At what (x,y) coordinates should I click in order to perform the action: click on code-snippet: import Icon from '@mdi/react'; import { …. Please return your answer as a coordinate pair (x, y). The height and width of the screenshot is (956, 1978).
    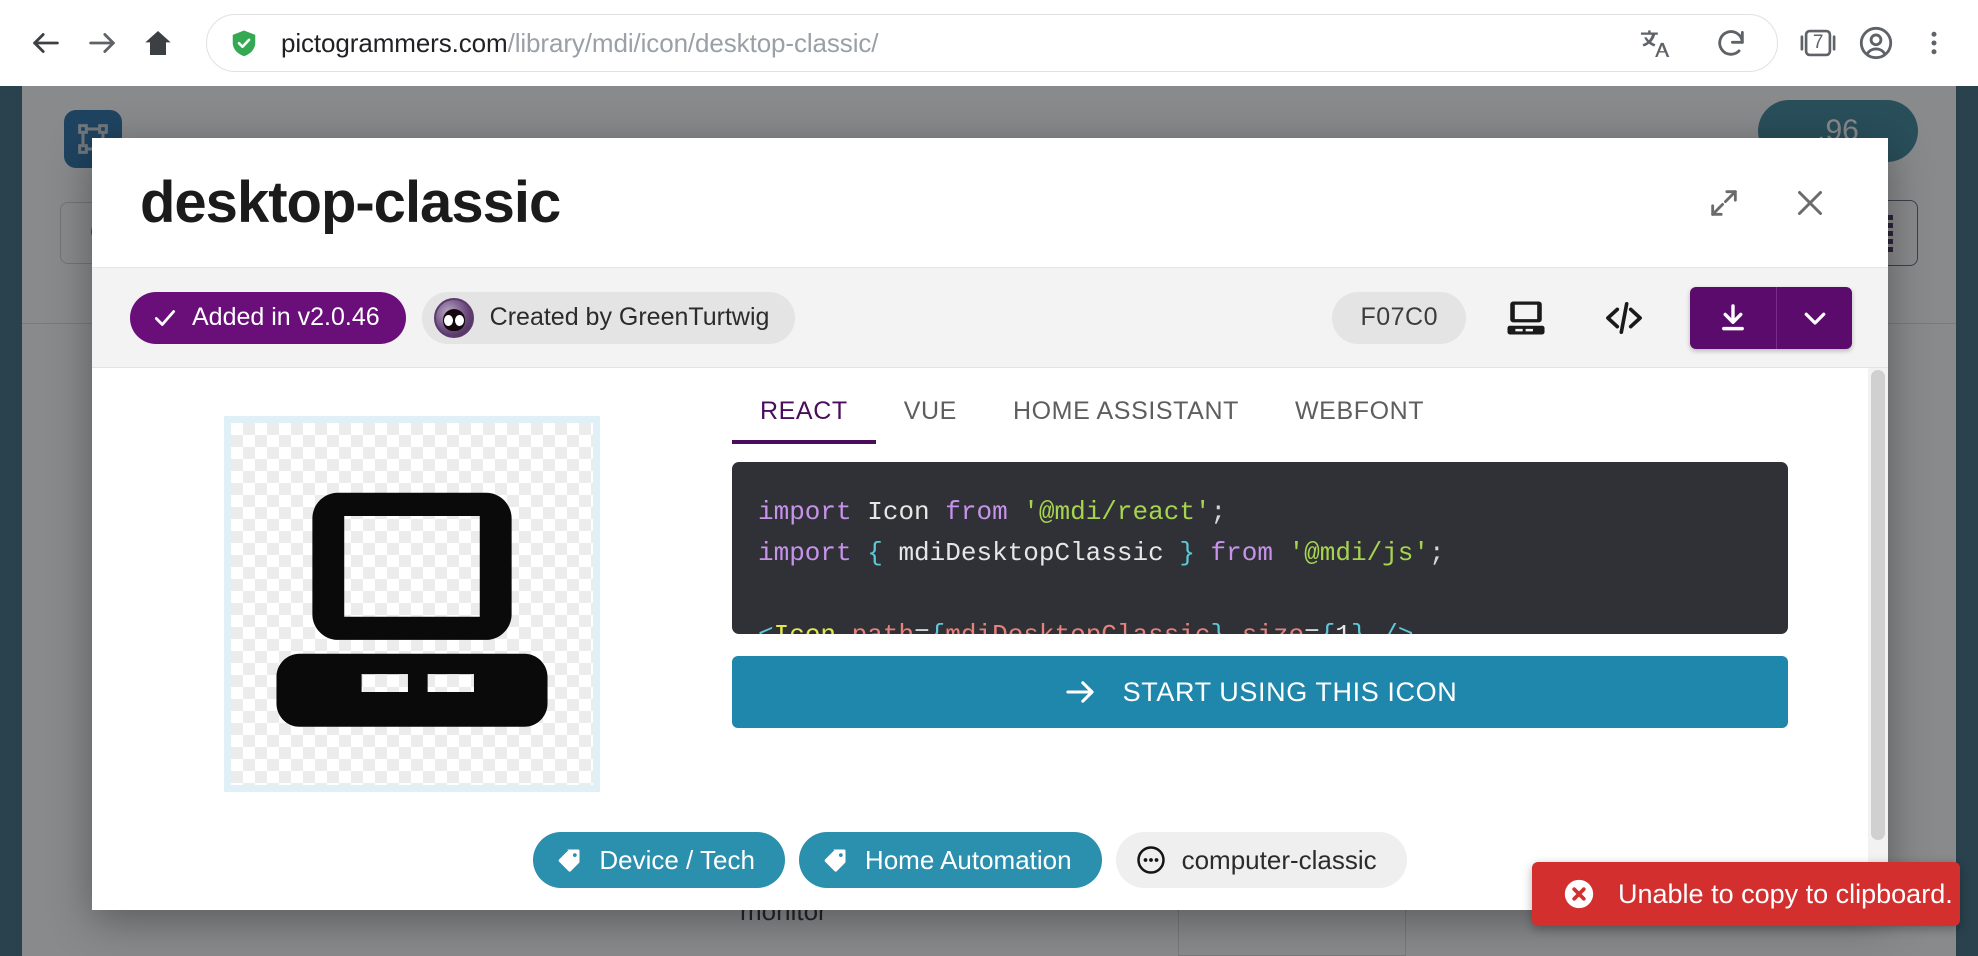
    Looking at the image, I should click on (1260, 548).